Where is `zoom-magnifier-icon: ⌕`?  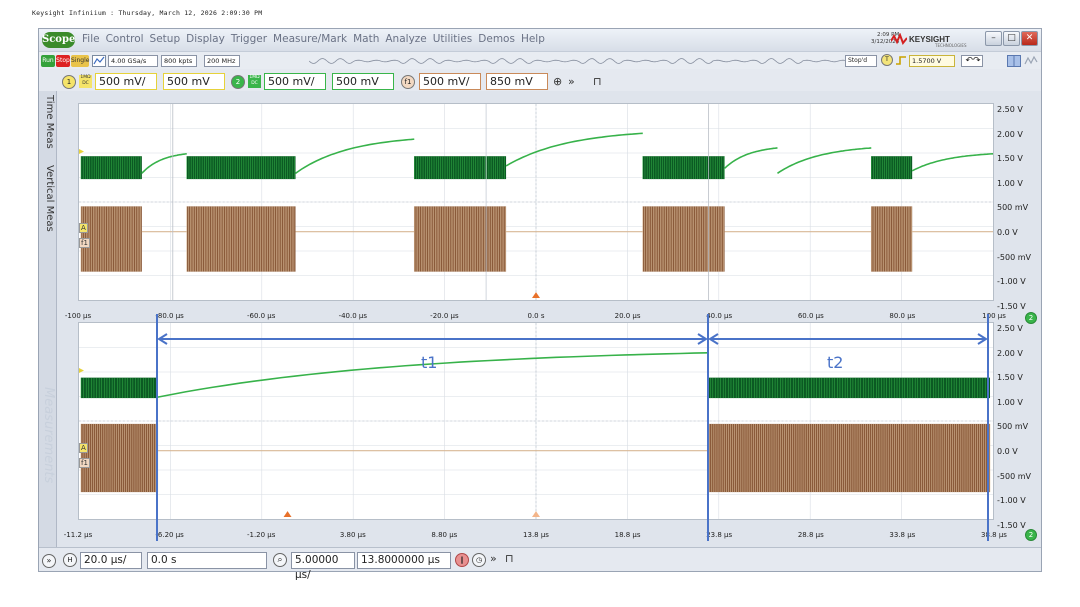 zoom-magnifier-icon: ⌕ is located at coordinates (280, 560).